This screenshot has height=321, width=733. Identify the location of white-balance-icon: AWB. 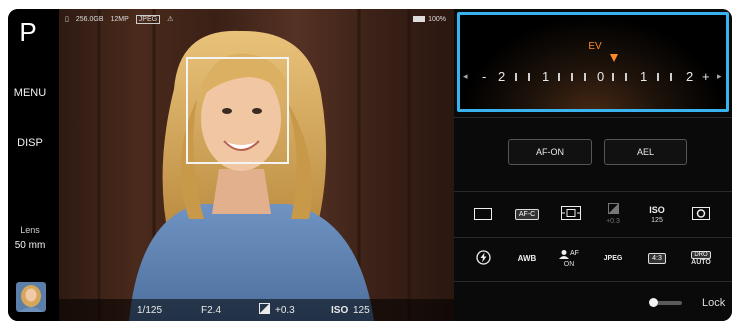
(527, 258).